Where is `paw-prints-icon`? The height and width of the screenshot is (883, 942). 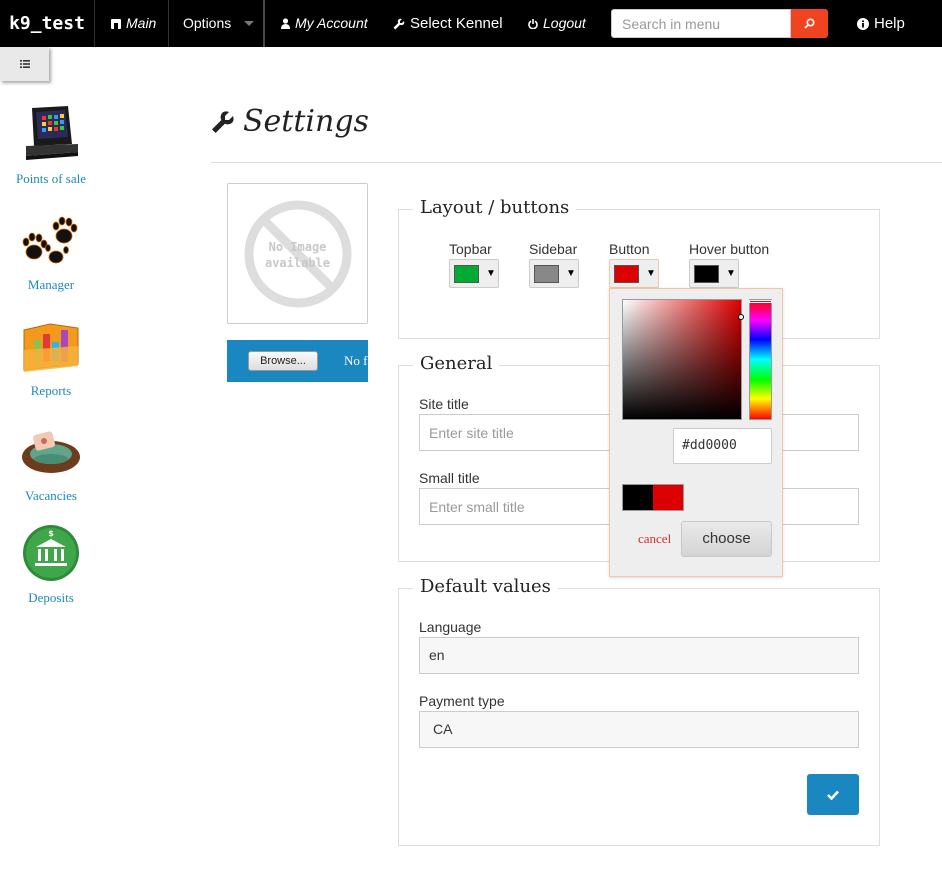 paw-prints-icon is located at coordinates (50, 240).